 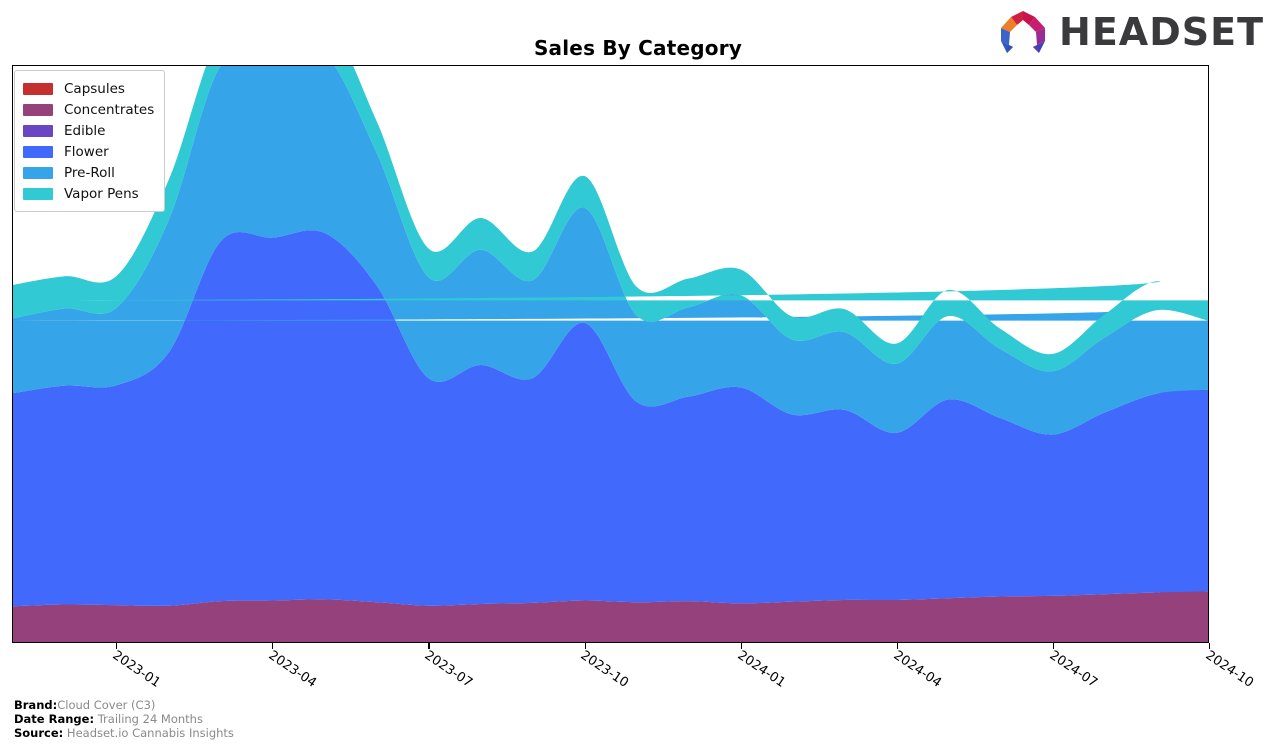 What do you see at coordinates (101, 193) in the screenshot?
I see `legend-item-label: Vapor Pens` at bounding box center [101, 193].